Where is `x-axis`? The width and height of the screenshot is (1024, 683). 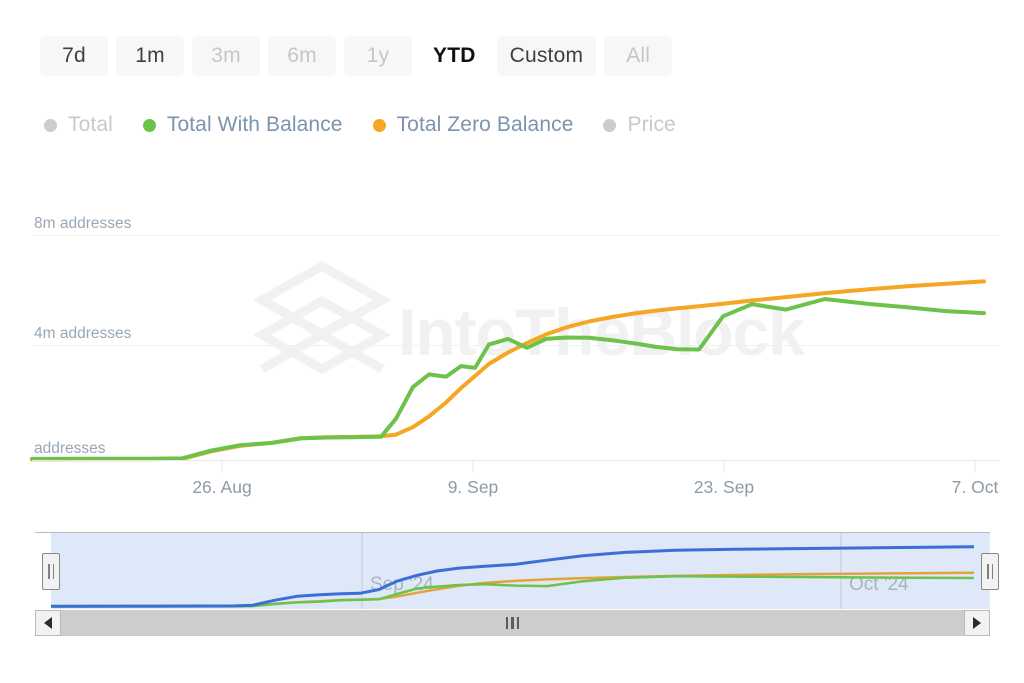
x-axis is located at coordinates (516, 466).